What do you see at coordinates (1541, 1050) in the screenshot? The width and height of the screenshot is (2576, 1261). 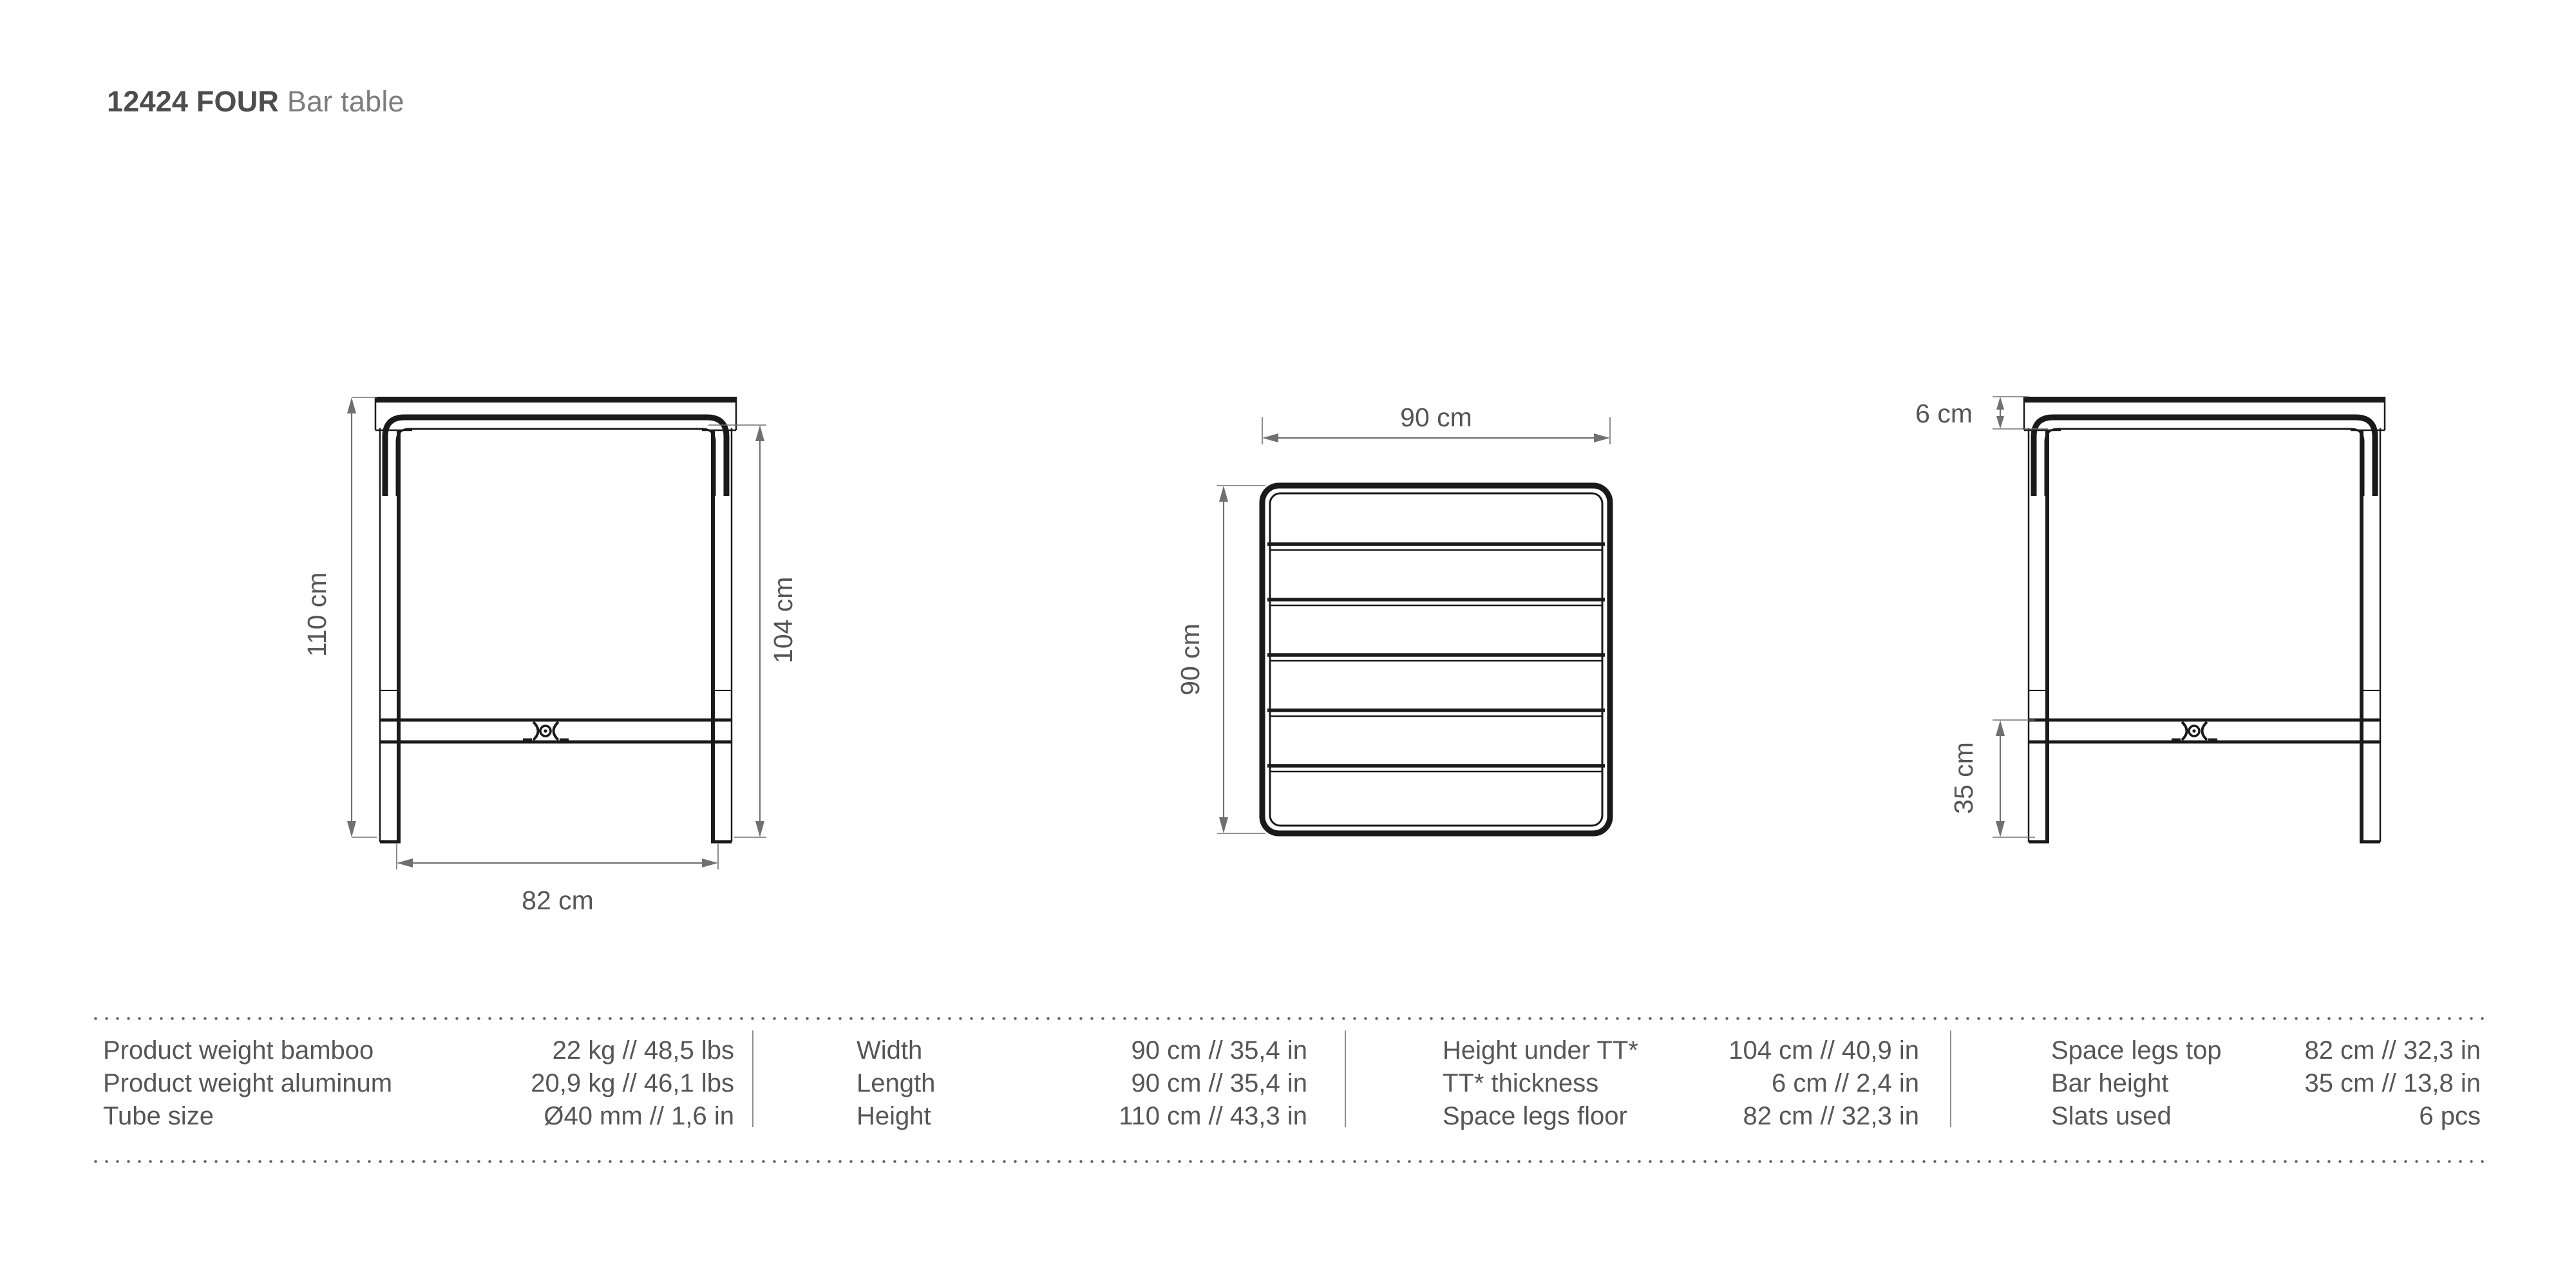 I see `spec-label: Height under TT*` at bounding box center [1541, 1050].